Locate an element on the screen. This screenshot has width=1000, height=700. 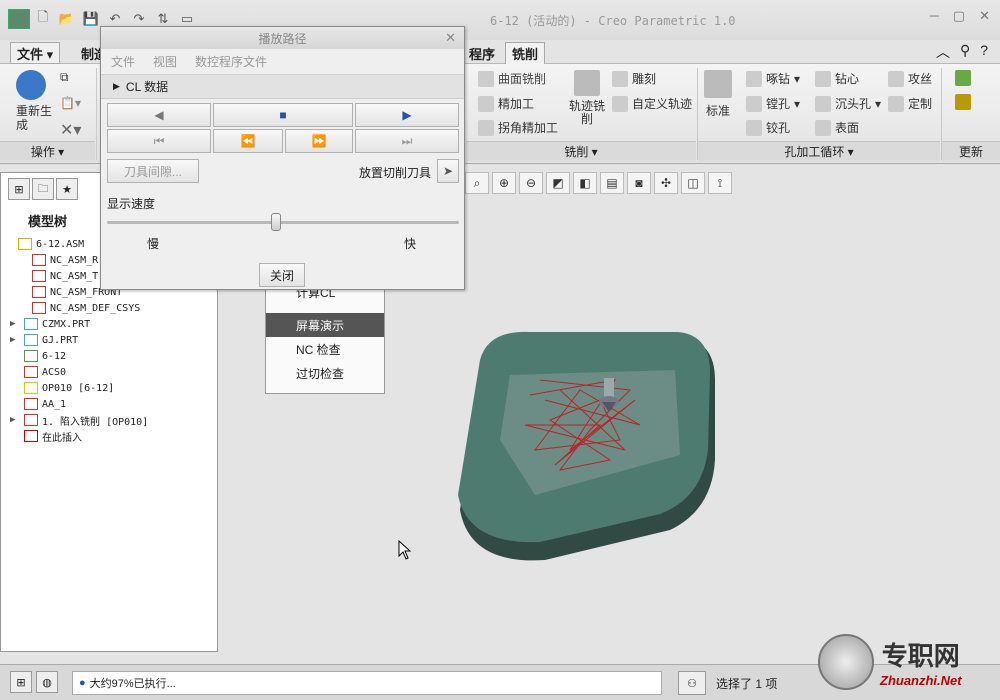
stop-button: ■ is located at coordinates (283, 115).